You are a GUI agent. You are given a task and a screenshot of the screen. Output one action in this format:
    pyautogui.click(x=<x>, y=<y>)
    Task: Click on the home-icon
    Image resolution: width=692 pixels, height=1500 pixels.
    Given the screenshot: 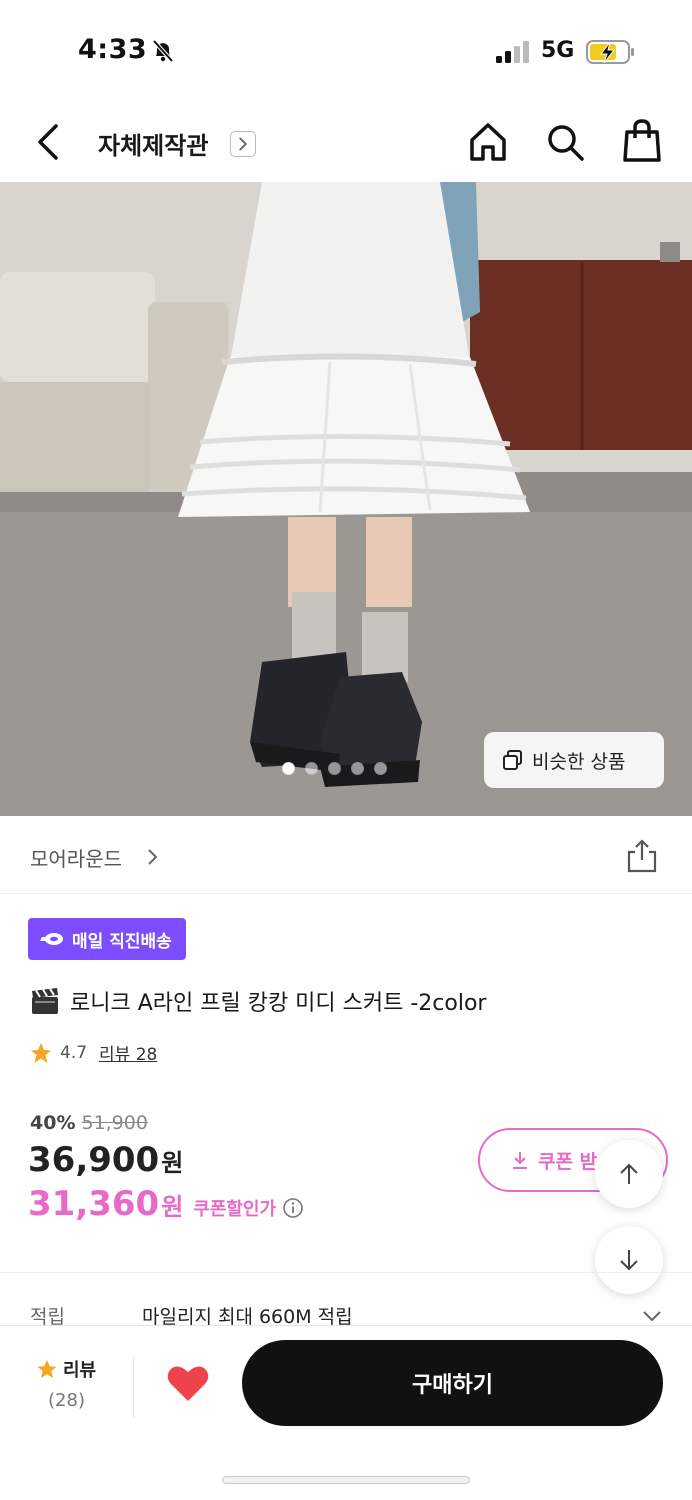 What is the action you would take?
    pyautogui.click(x=488, y=142)
    